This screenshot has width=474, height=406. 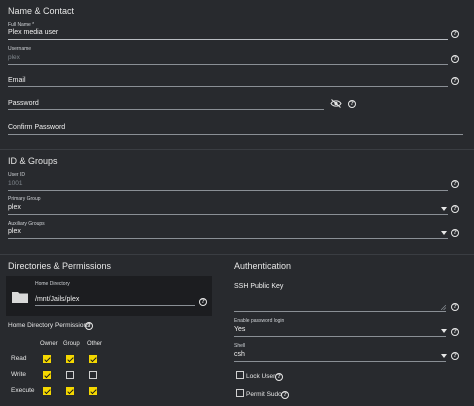 I want to click on home-dir-underline, so click(x=115, y=305).